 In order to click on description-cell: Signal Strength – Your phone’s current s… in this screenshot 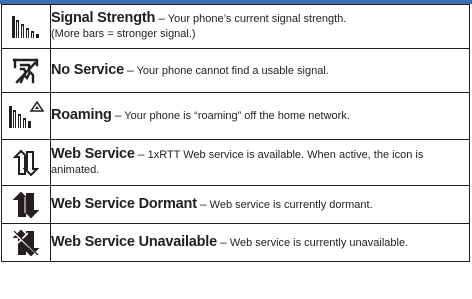, I will do `click(260, 26)`.